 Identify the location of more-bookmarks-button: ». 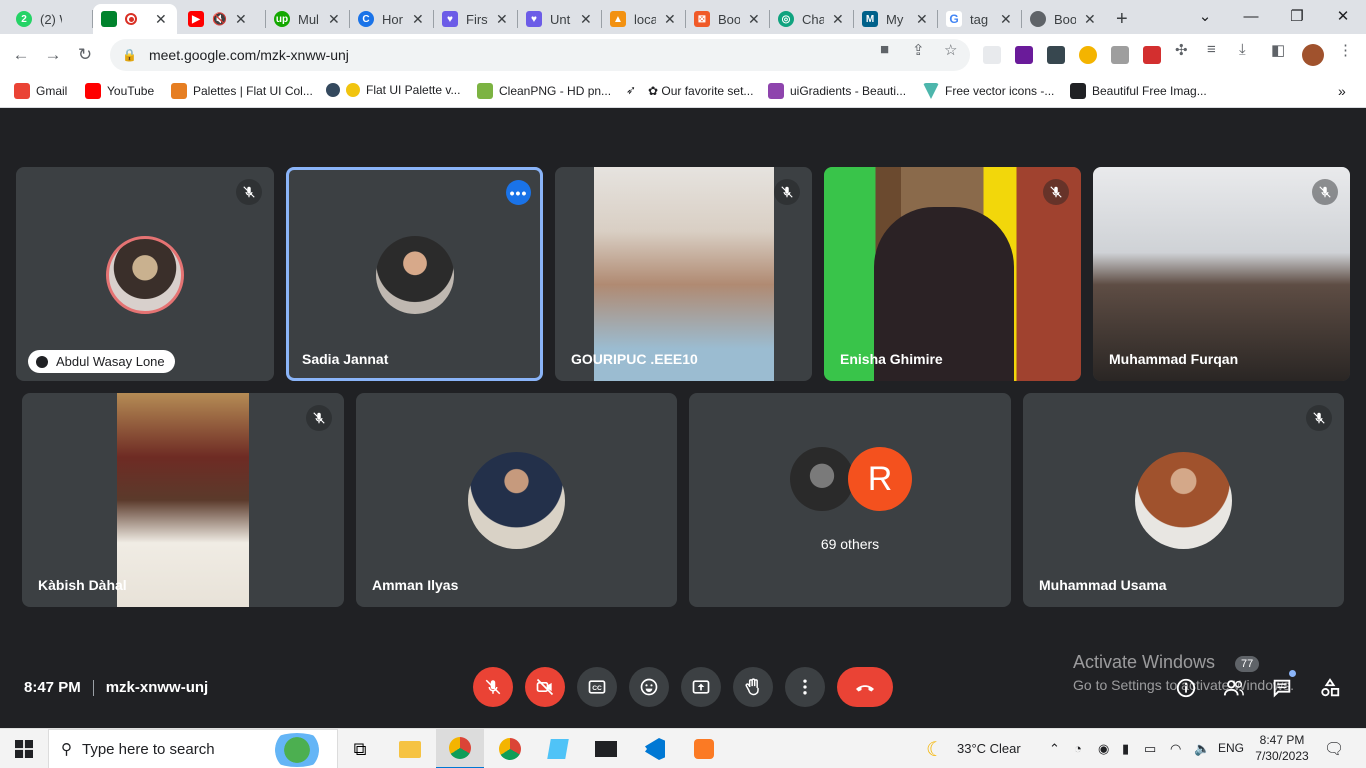
(1342, 91).